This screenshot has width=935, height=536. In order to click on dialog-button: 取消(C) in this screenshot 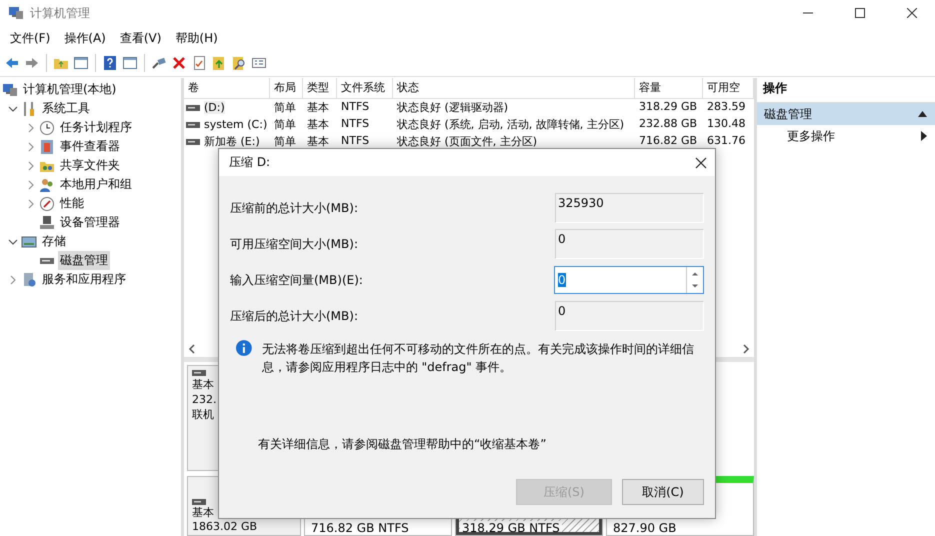, I will do `click(663, 492)`.